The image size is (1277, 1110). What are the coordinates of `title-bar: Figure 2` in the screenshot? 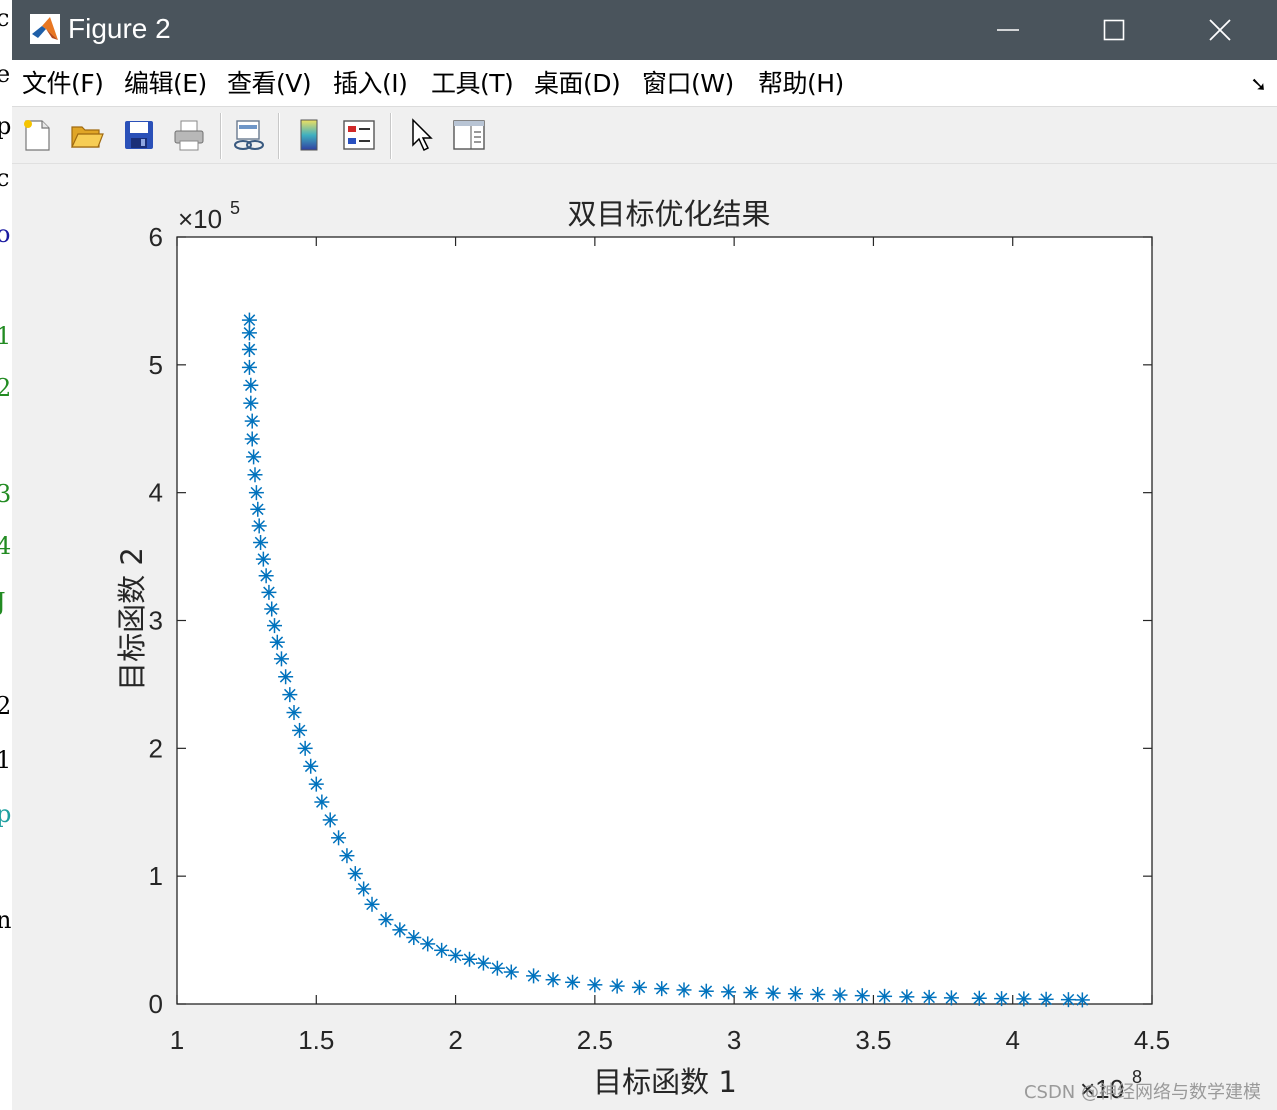 It's located at (644, 30).